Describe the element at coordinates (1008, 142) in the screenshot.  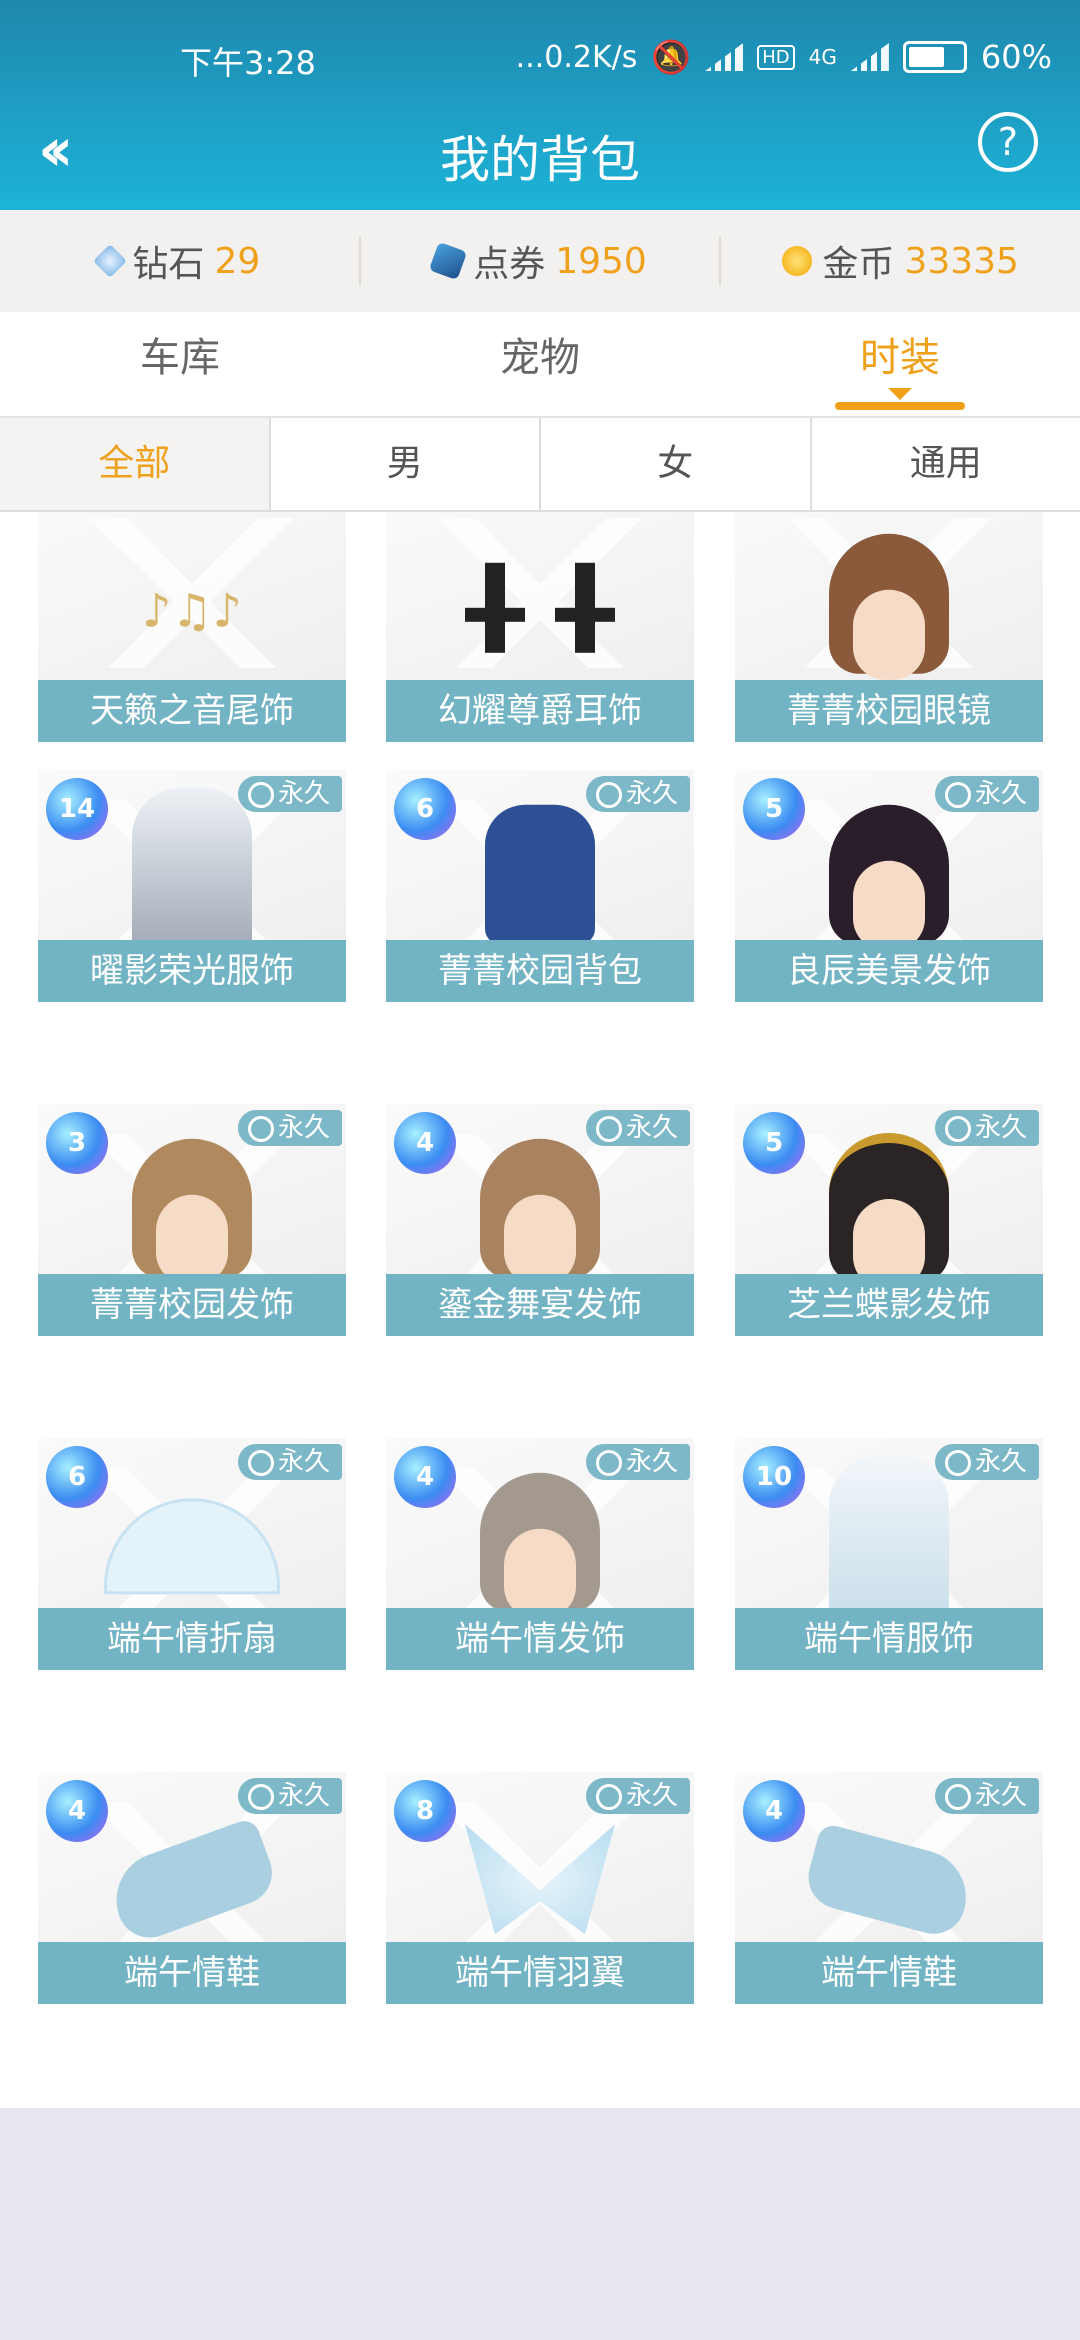
I see `help-button: ?` at that location.